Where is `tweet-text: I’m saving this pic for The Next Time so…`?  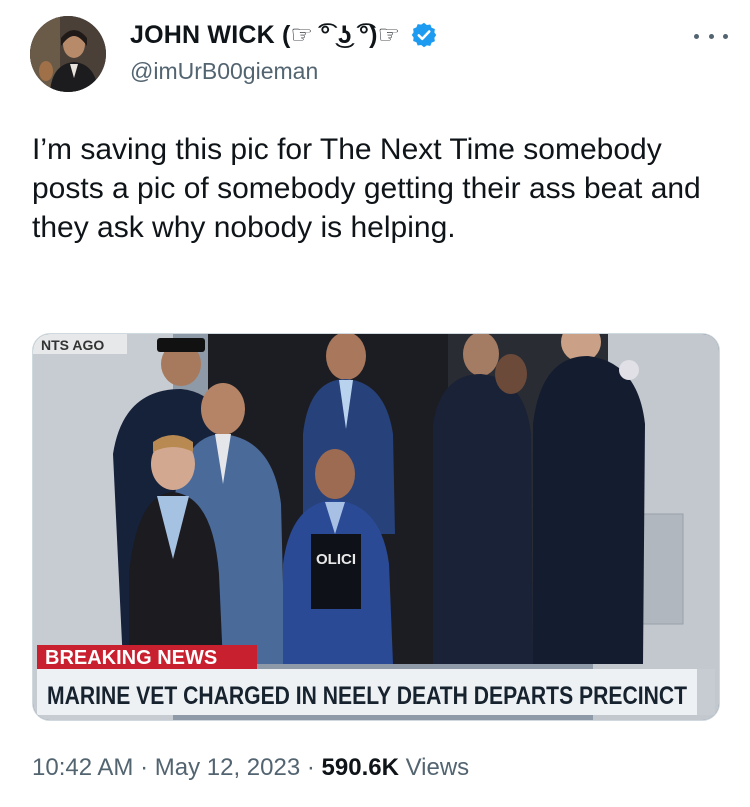
tweet-text: I’m saving this pic for The Next Time so… is located at coordinates (366, 188).